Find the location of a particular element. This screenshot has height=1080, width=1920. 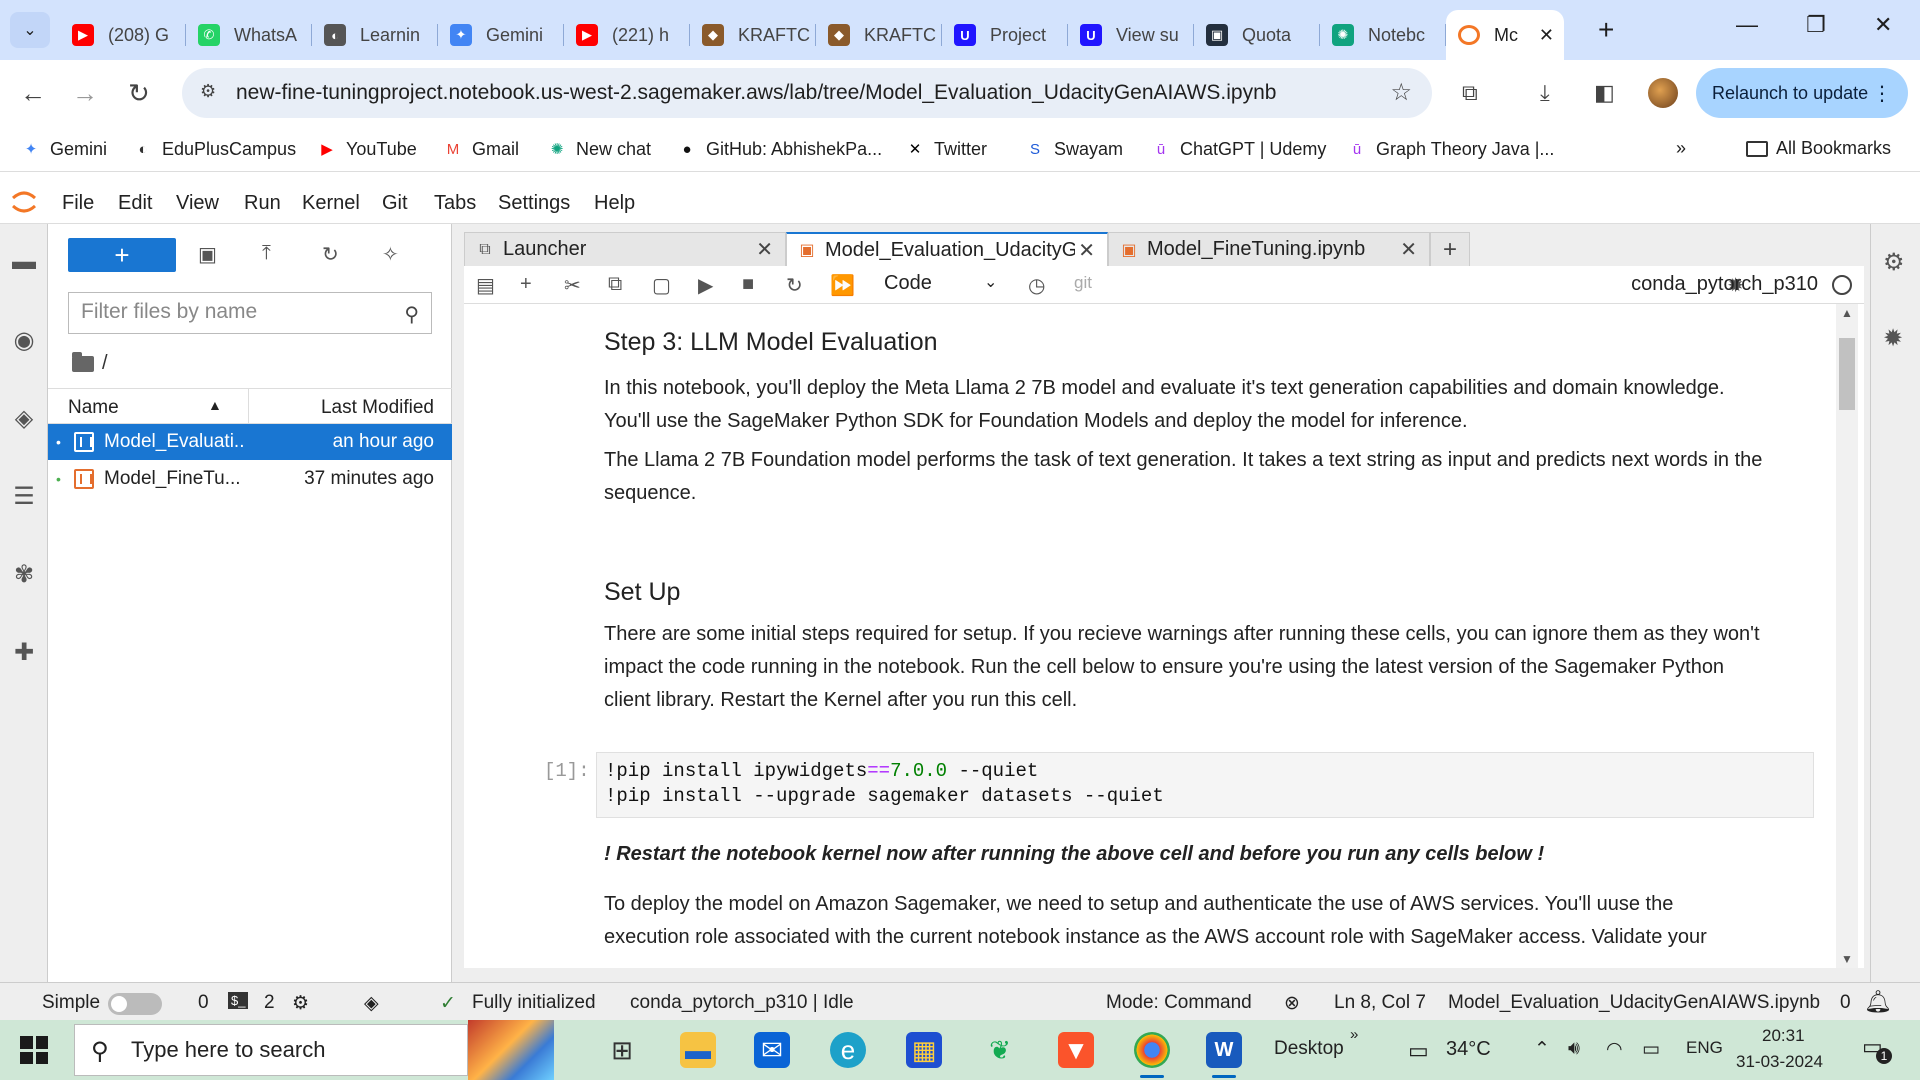

new-document-tab-button: + is located at coordinates (1450, 249).